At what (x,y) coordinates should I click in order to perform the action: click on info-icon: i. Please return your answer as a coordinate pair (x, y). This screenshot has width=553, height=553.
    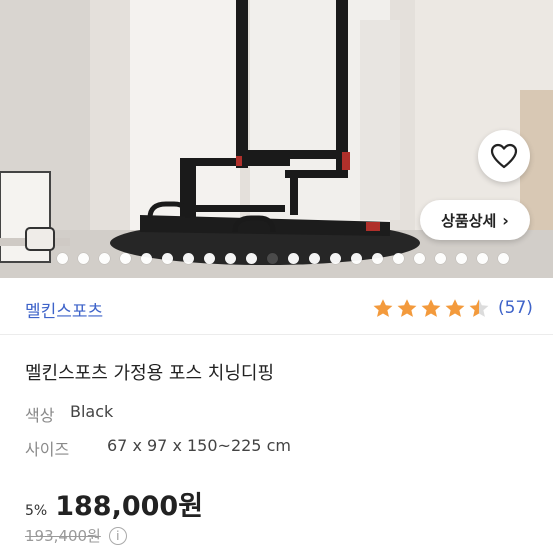
    Looking at the image, I should click on (117, 535).